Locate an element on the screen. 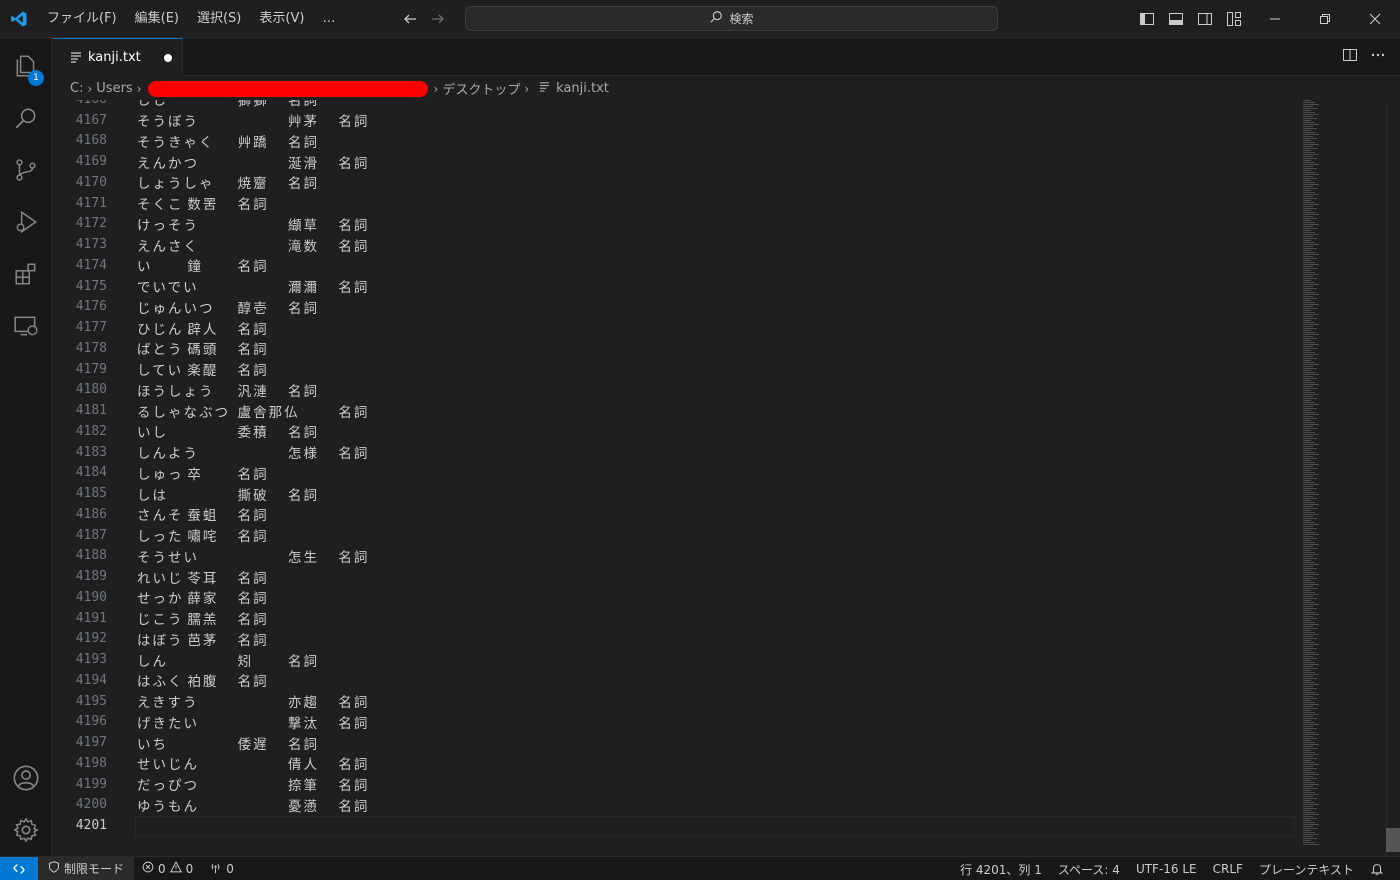 This screenshot has width=1400, height=880. remote-explorer-icon is located at coordinates (26, 326).